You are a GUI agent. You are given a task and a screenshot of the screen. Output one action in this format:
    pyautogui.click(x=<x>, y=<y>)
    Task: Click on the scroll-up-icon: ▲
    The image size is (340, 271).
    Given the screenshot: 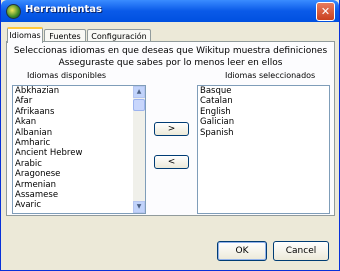 What is the action you would take?
    pyautogui.click(x=139, y=92)
    